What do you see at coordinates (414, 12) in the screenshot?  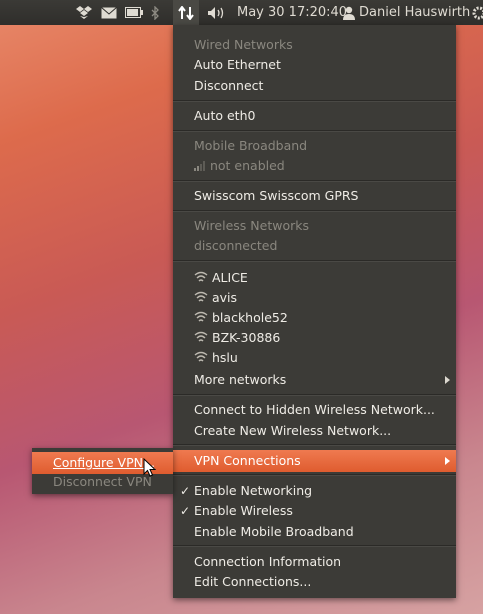 I see `user-name: Daniel Hauswirth` at bounding box center [414, 12].